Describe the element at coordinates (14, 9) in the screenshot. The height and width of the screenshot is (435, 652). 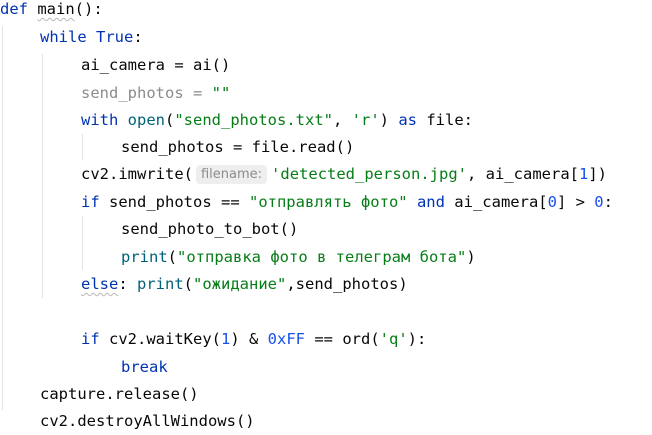
I see `keyword-def: def` at that location.